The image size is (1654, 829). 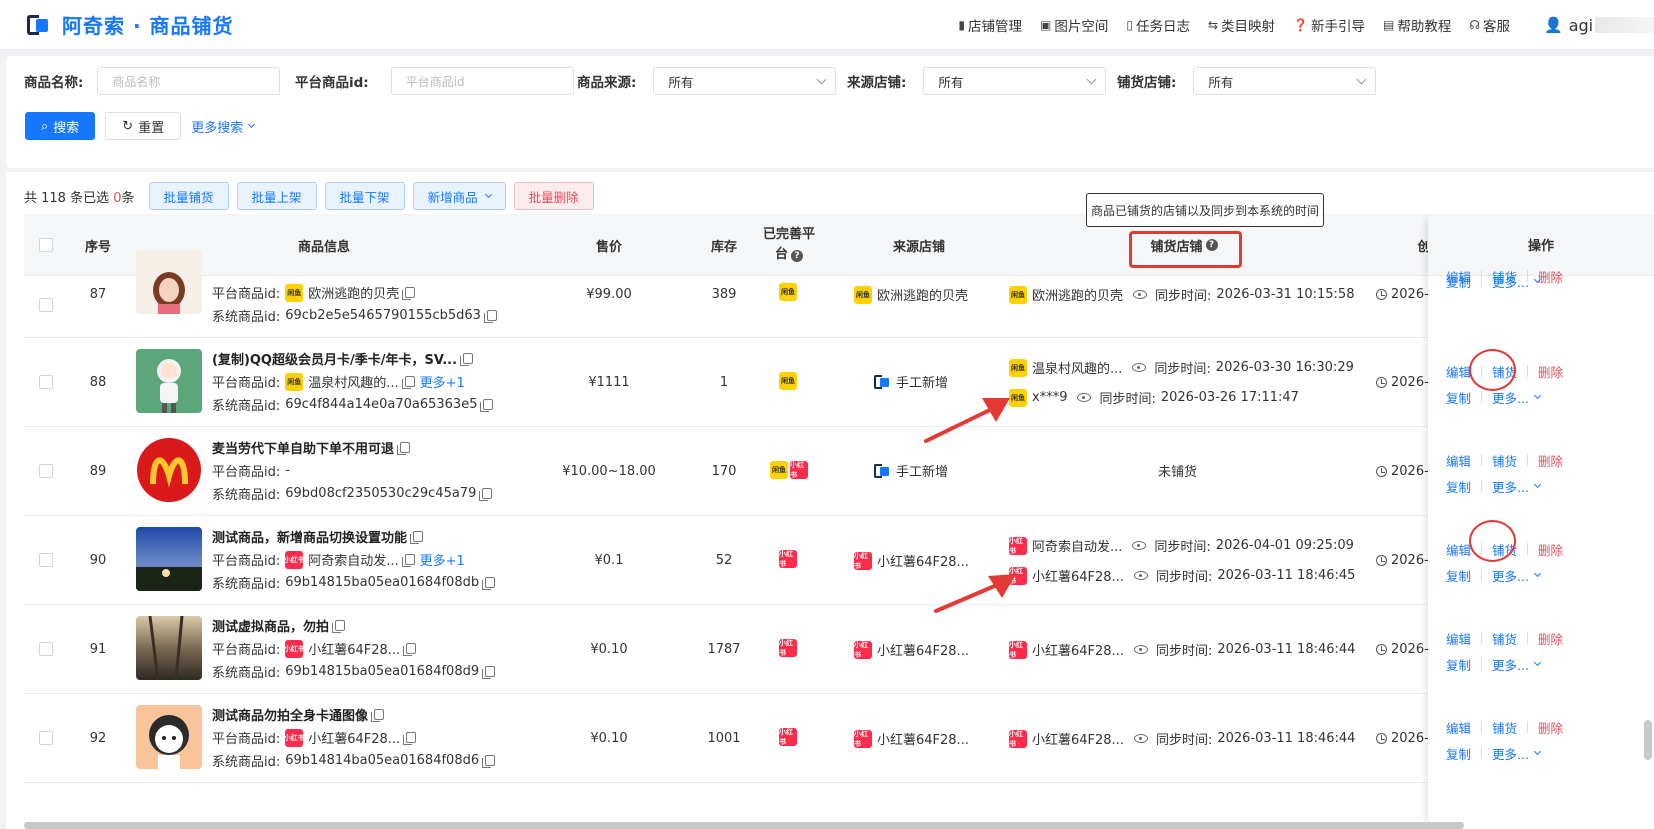 What do you see at coordinates (60, 126) in the screenshot?
I see `search-button: ⌕ 搜索` at bounding box center [60, 126].